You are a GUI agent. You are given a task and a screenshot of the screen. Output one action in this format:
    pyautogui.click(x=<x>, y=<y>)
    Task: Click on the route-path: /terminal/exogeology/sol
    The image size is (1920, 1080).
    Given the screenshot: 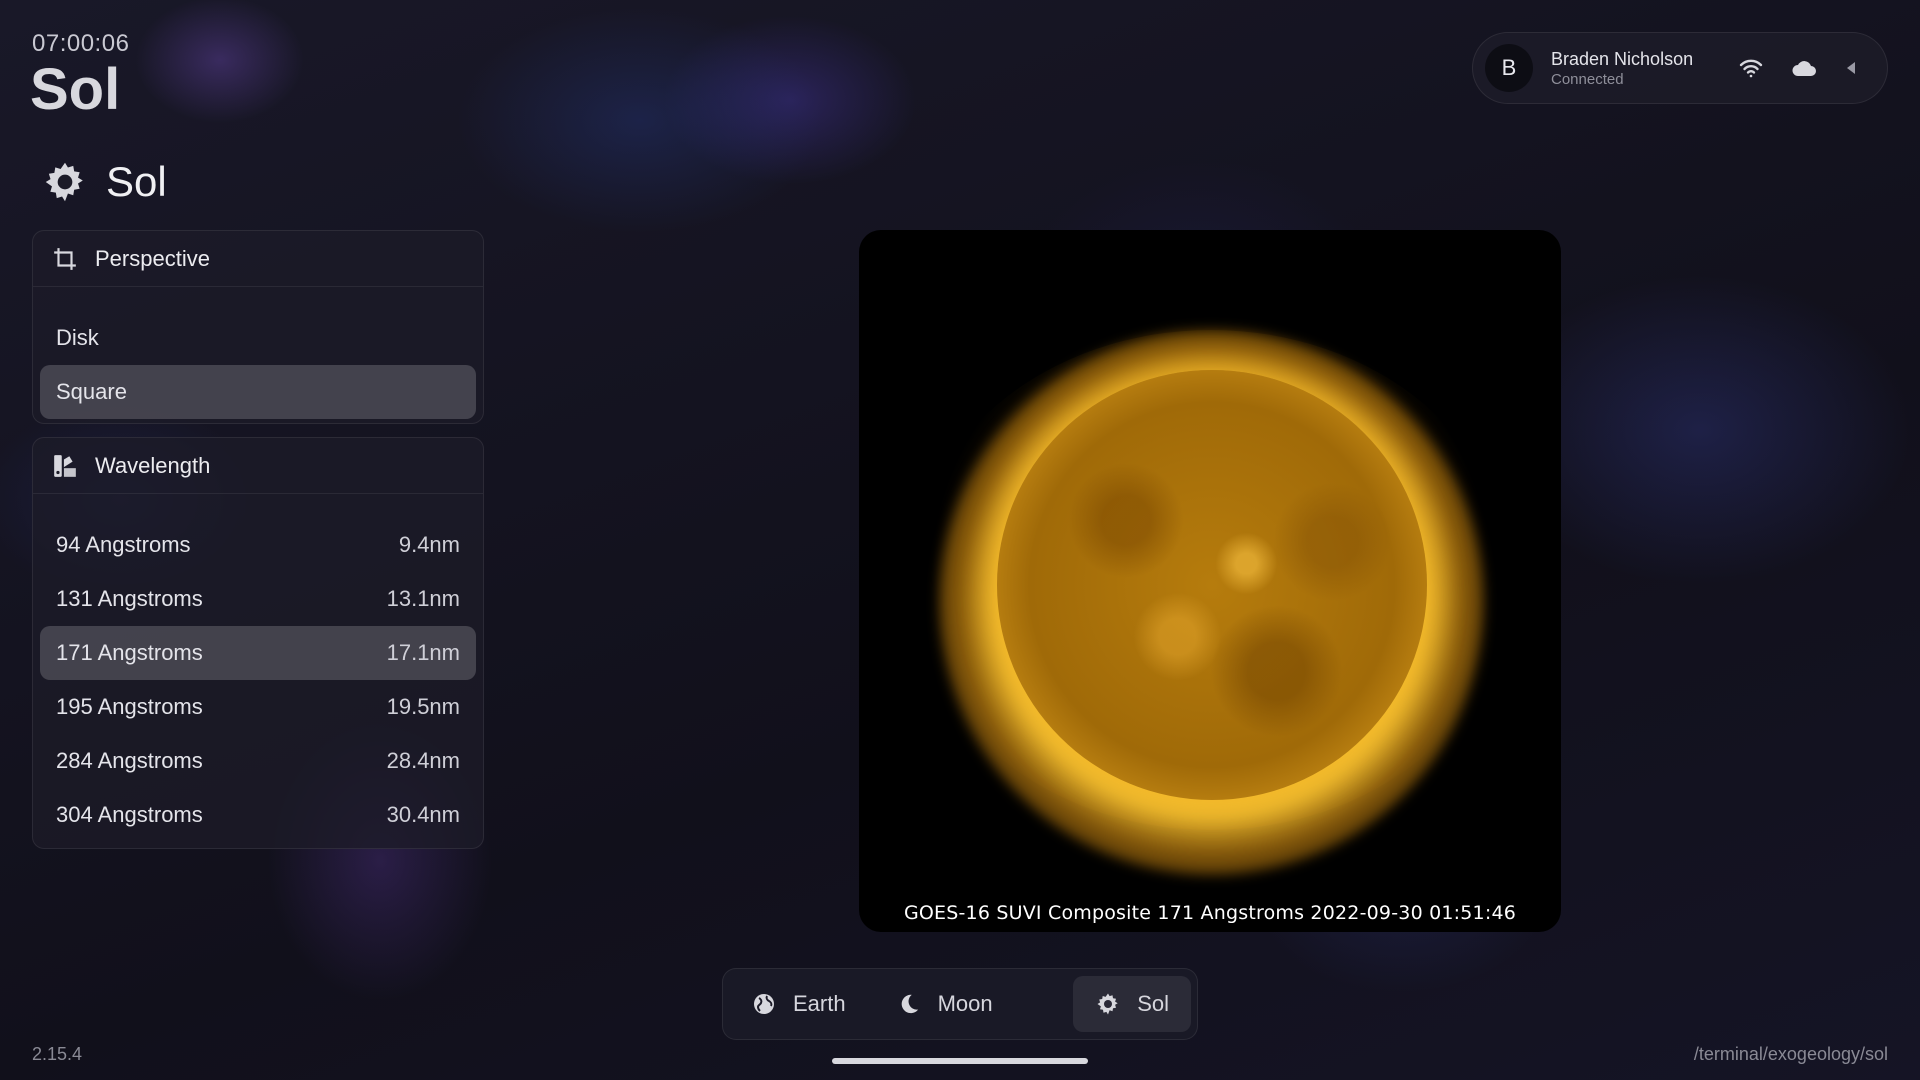 What is the action you would take?
    pyautogui.click(x=1790, y=1054)
    